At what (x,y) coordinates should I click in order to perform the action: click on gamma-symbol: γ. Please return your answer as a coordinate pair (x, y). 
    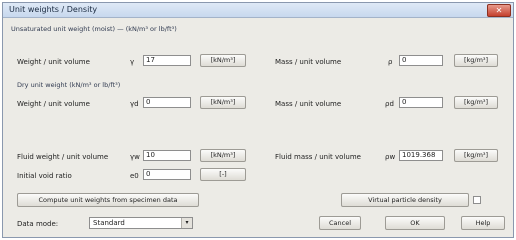
    Looking at the image, I should click on (132, 62).